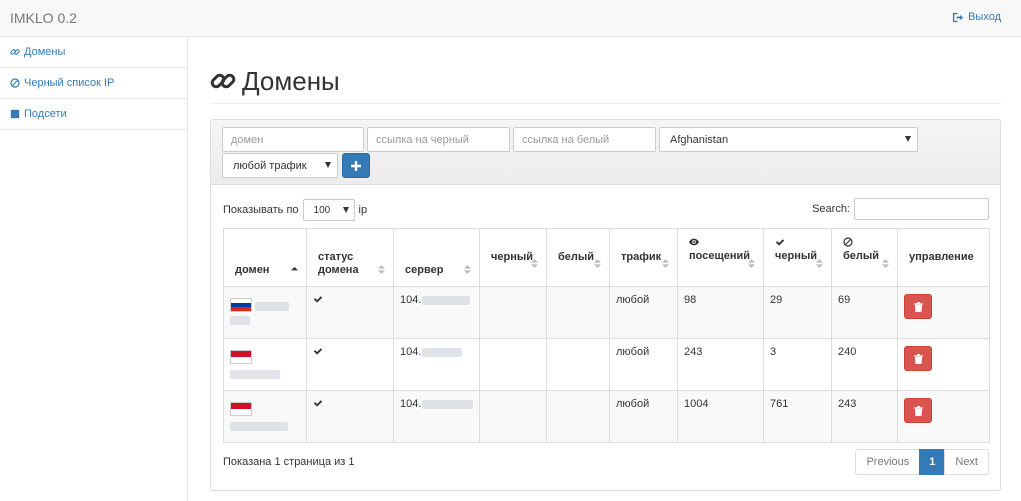  Describe the element at coordinates (356, 165) in the screenshot. I see `add-domain-button` at that location.